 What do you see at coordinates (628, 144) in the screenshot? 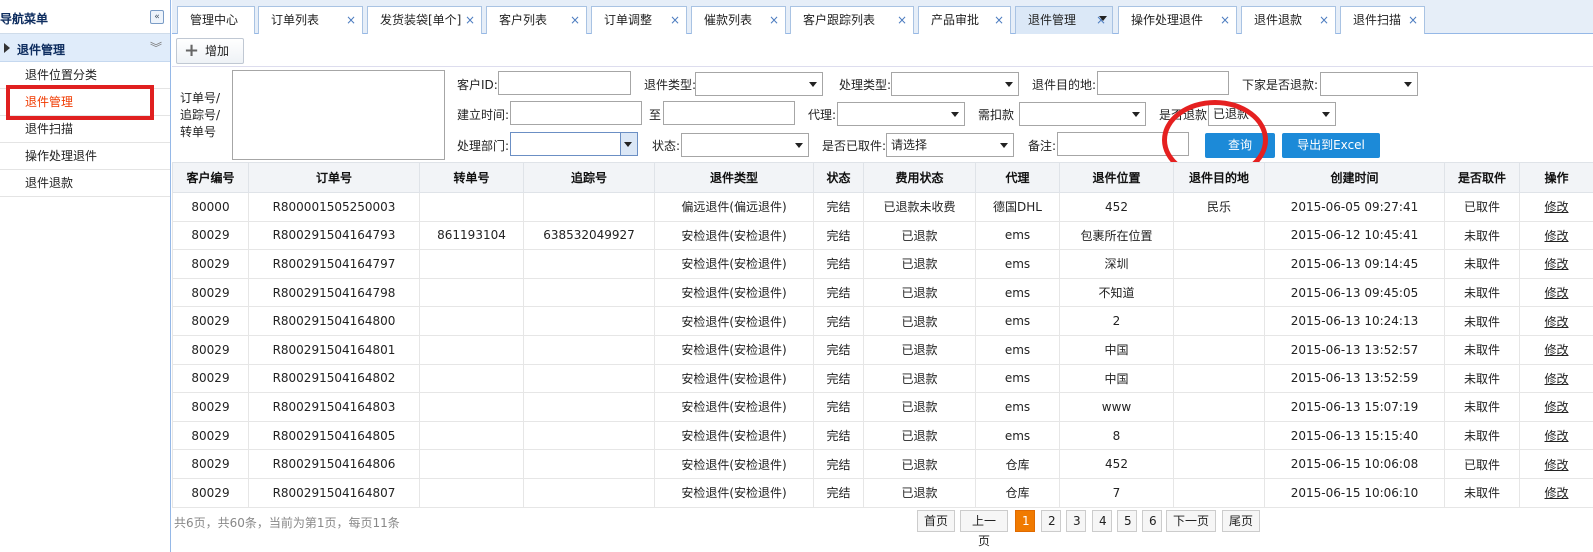
I see `dropdown-arrow-icon` at bounding box center [628, 144].